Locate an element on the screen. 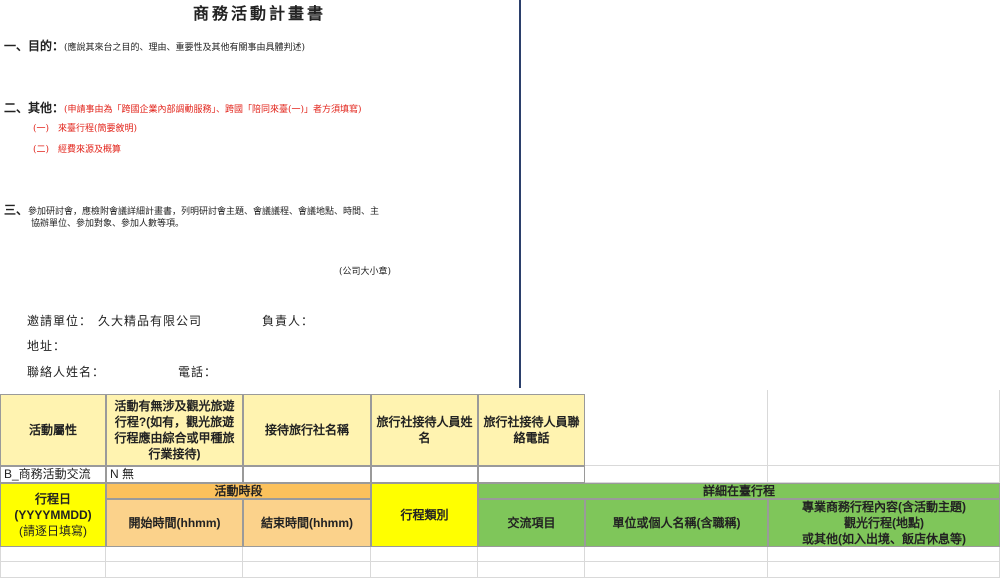  section-2-item-2: (二) 經費來源及概算 is located at coordinates (77, 150).